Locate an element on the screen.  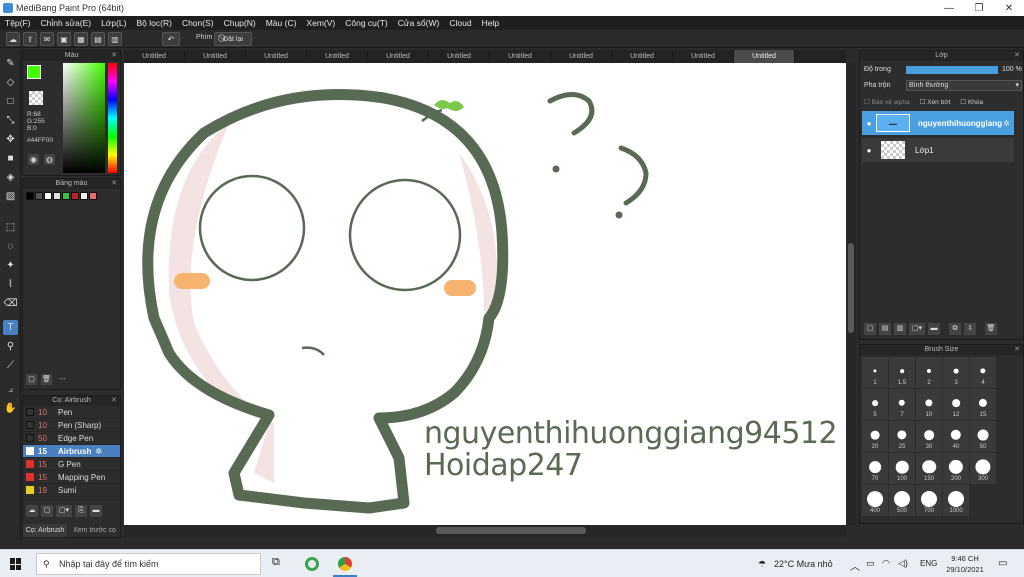
comment-icon: ✉ is located at coordinates (47, 39).